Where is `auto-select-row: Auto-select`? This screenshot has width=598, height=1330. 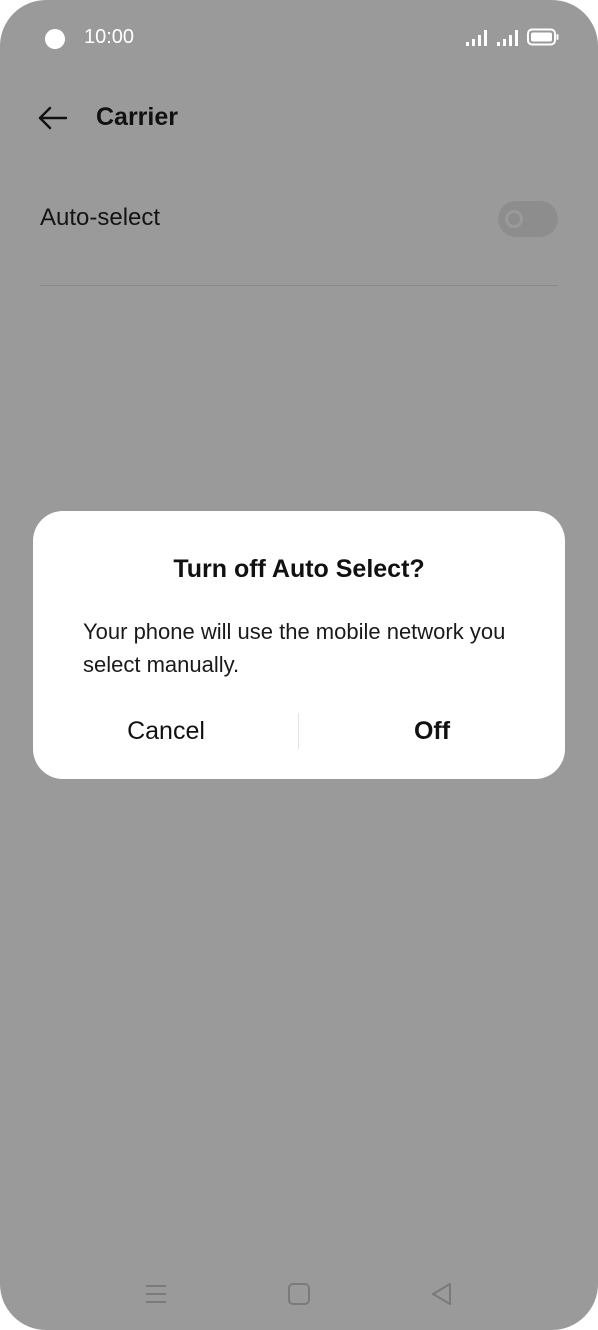 auto-select-row: Auto-select is located at coordinates (299, 220).